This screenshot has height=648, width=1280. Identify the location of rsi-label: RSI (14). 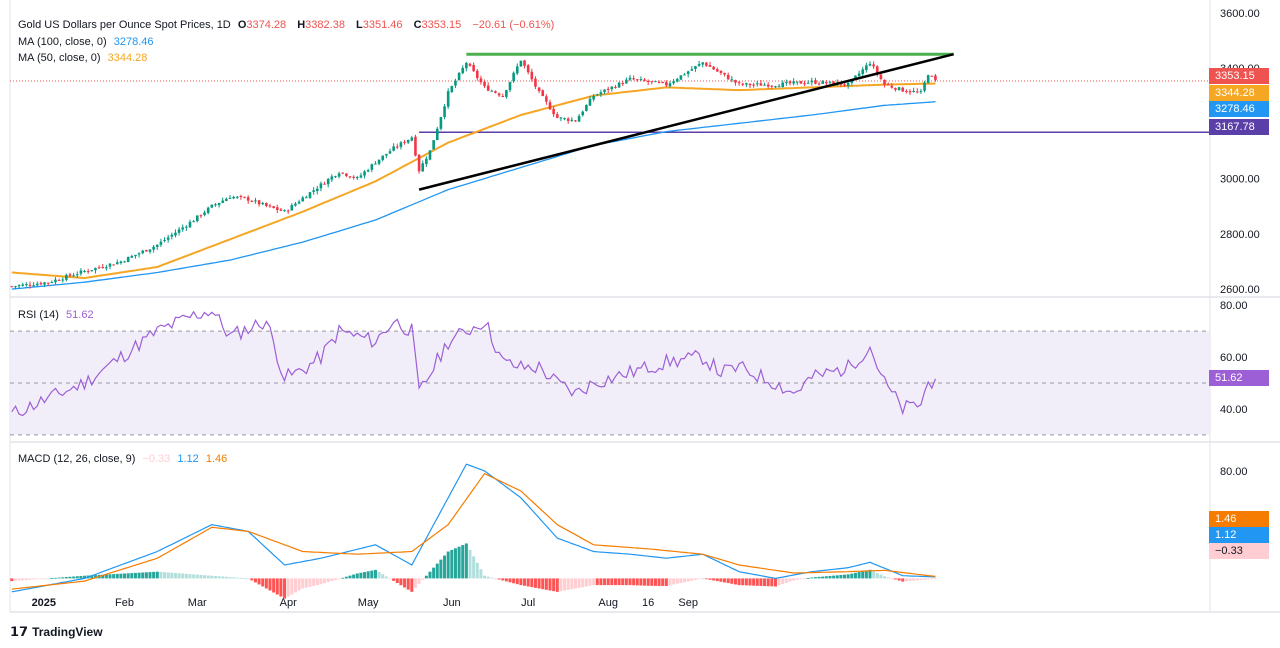
(38, 315).